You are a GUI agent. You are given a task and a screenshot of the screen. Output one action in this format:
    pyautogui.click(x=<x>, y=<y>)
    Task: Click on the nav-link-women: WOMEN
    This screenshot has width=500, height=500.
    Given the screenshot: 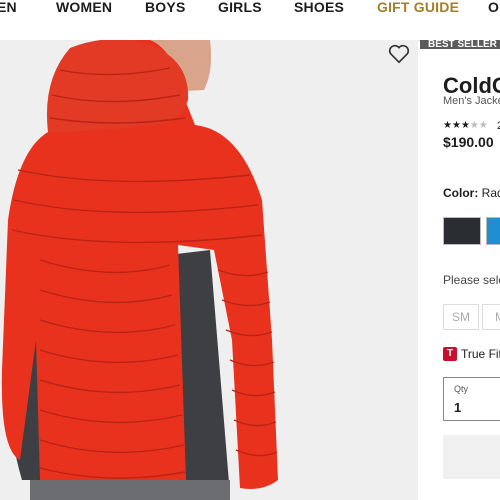 What is the action you would take?
    pyautogui.click(x=84, y=7)
    